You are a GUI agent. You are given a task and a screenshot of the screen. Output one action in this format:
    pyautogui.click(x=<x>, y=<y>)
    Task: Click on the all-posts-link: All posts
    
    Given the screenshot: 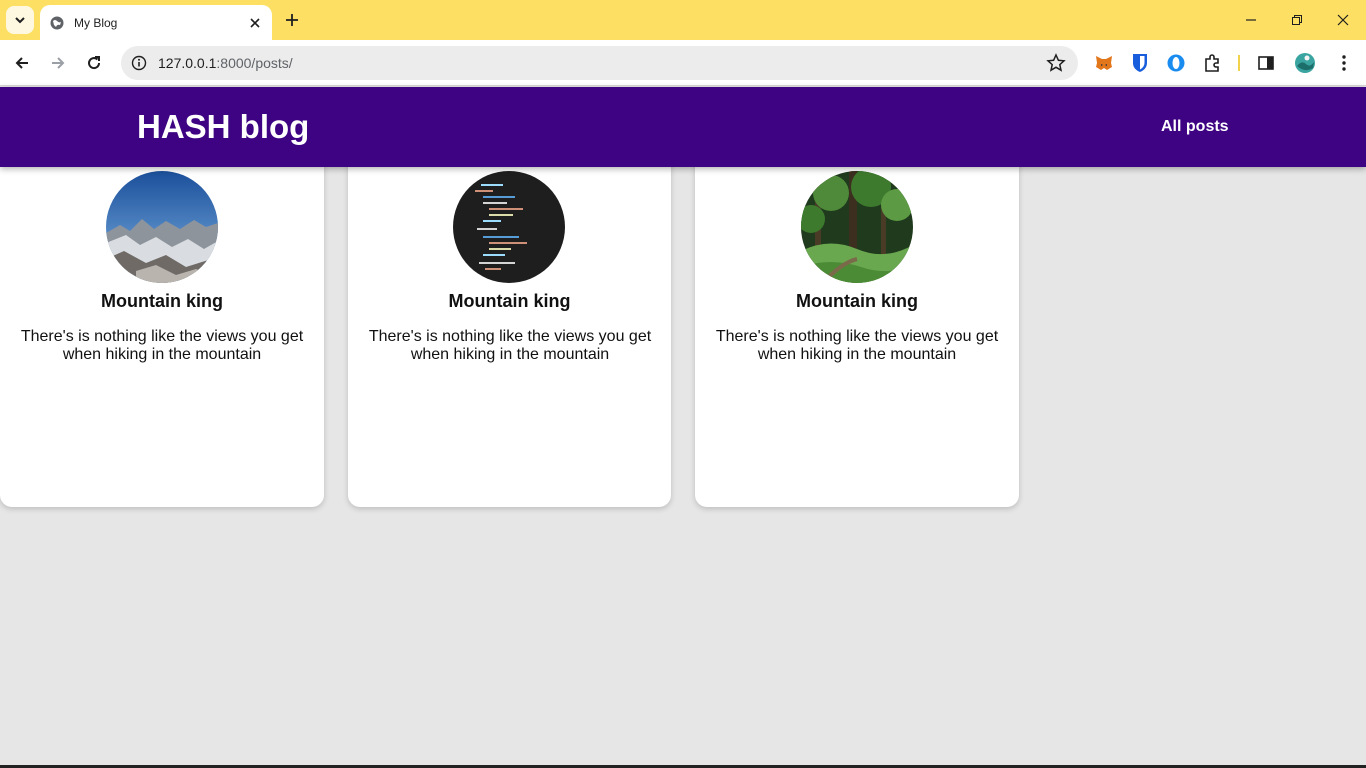 What is the action you would take?
    pyautogui.click(x=1195, y=127)
    